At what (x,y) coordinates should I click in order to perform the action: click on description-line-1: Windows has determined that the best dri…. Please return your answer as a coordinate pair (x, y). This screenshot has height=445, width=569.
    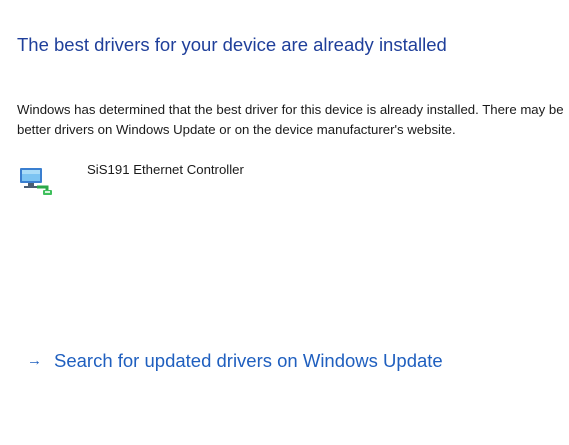
    Looking at the image, I should click on (290, 109).